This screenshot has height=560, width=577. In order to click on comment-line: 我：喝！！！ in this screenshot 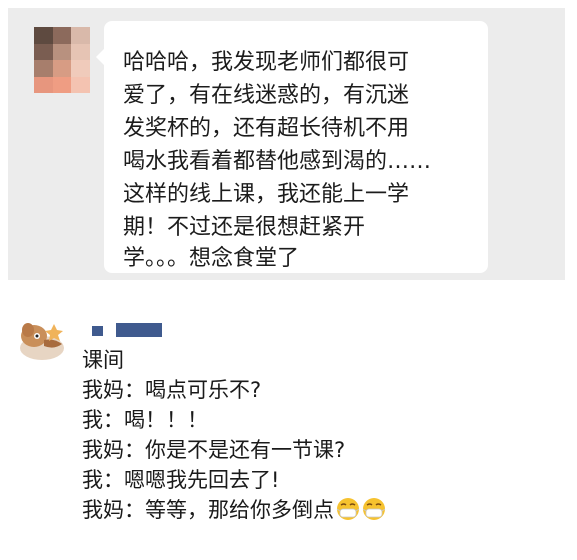, I will do `click(145, 420)`.